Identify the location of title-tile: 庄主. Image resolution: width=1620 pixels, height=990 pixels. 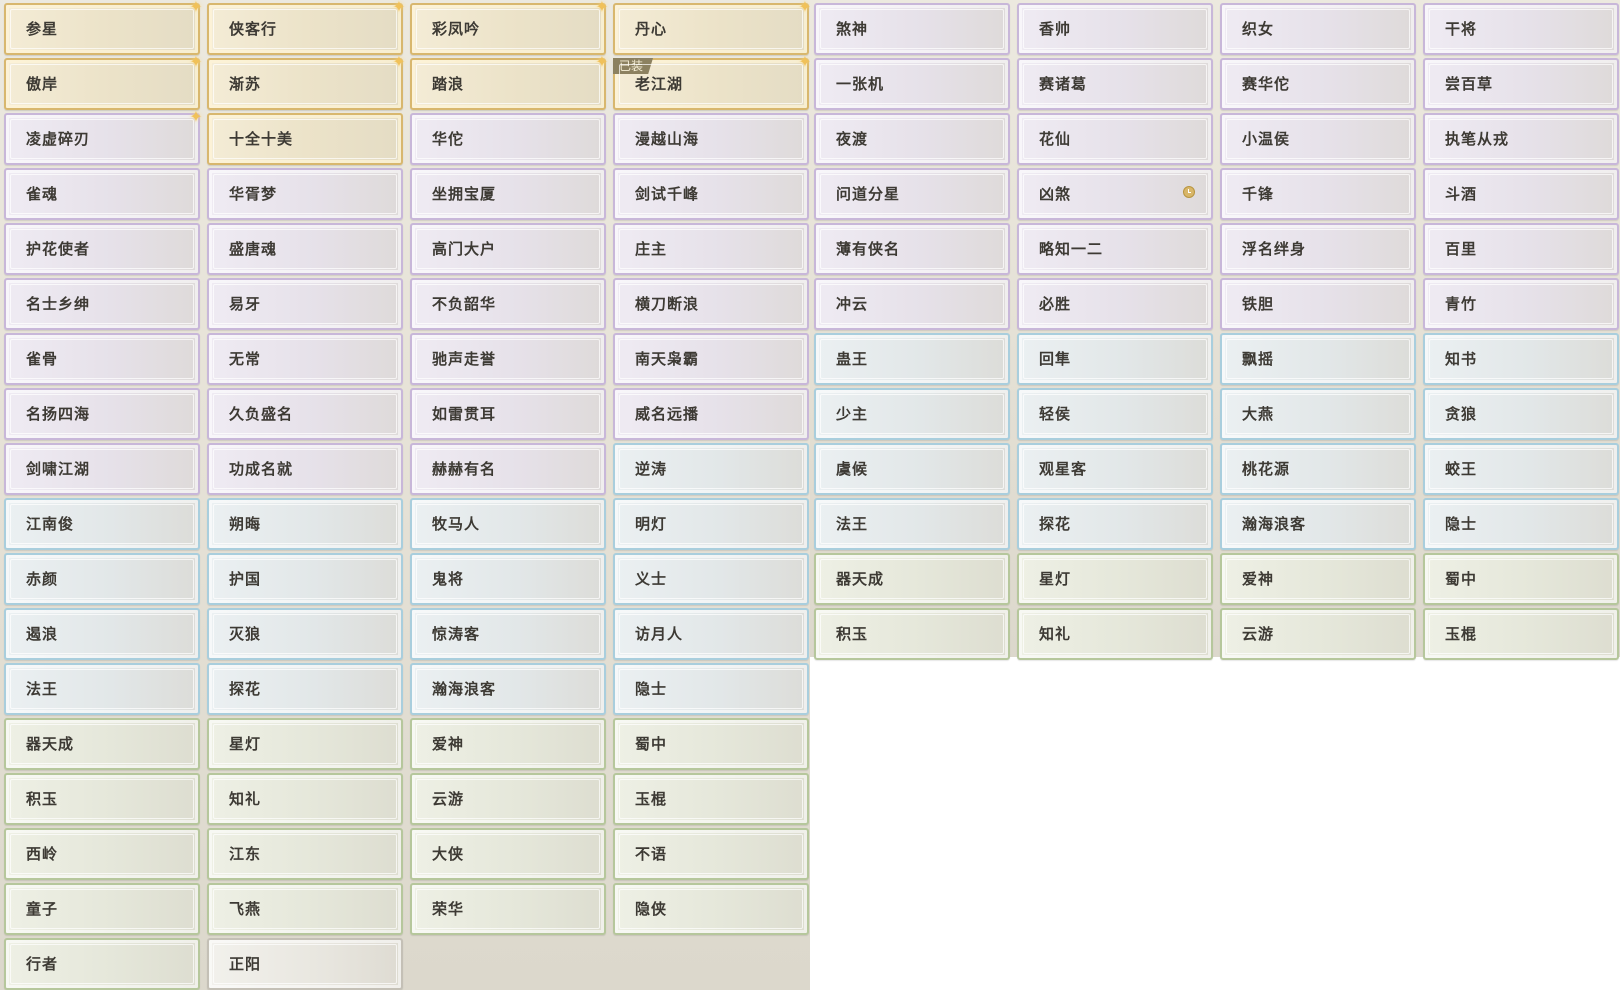
(711, 249).